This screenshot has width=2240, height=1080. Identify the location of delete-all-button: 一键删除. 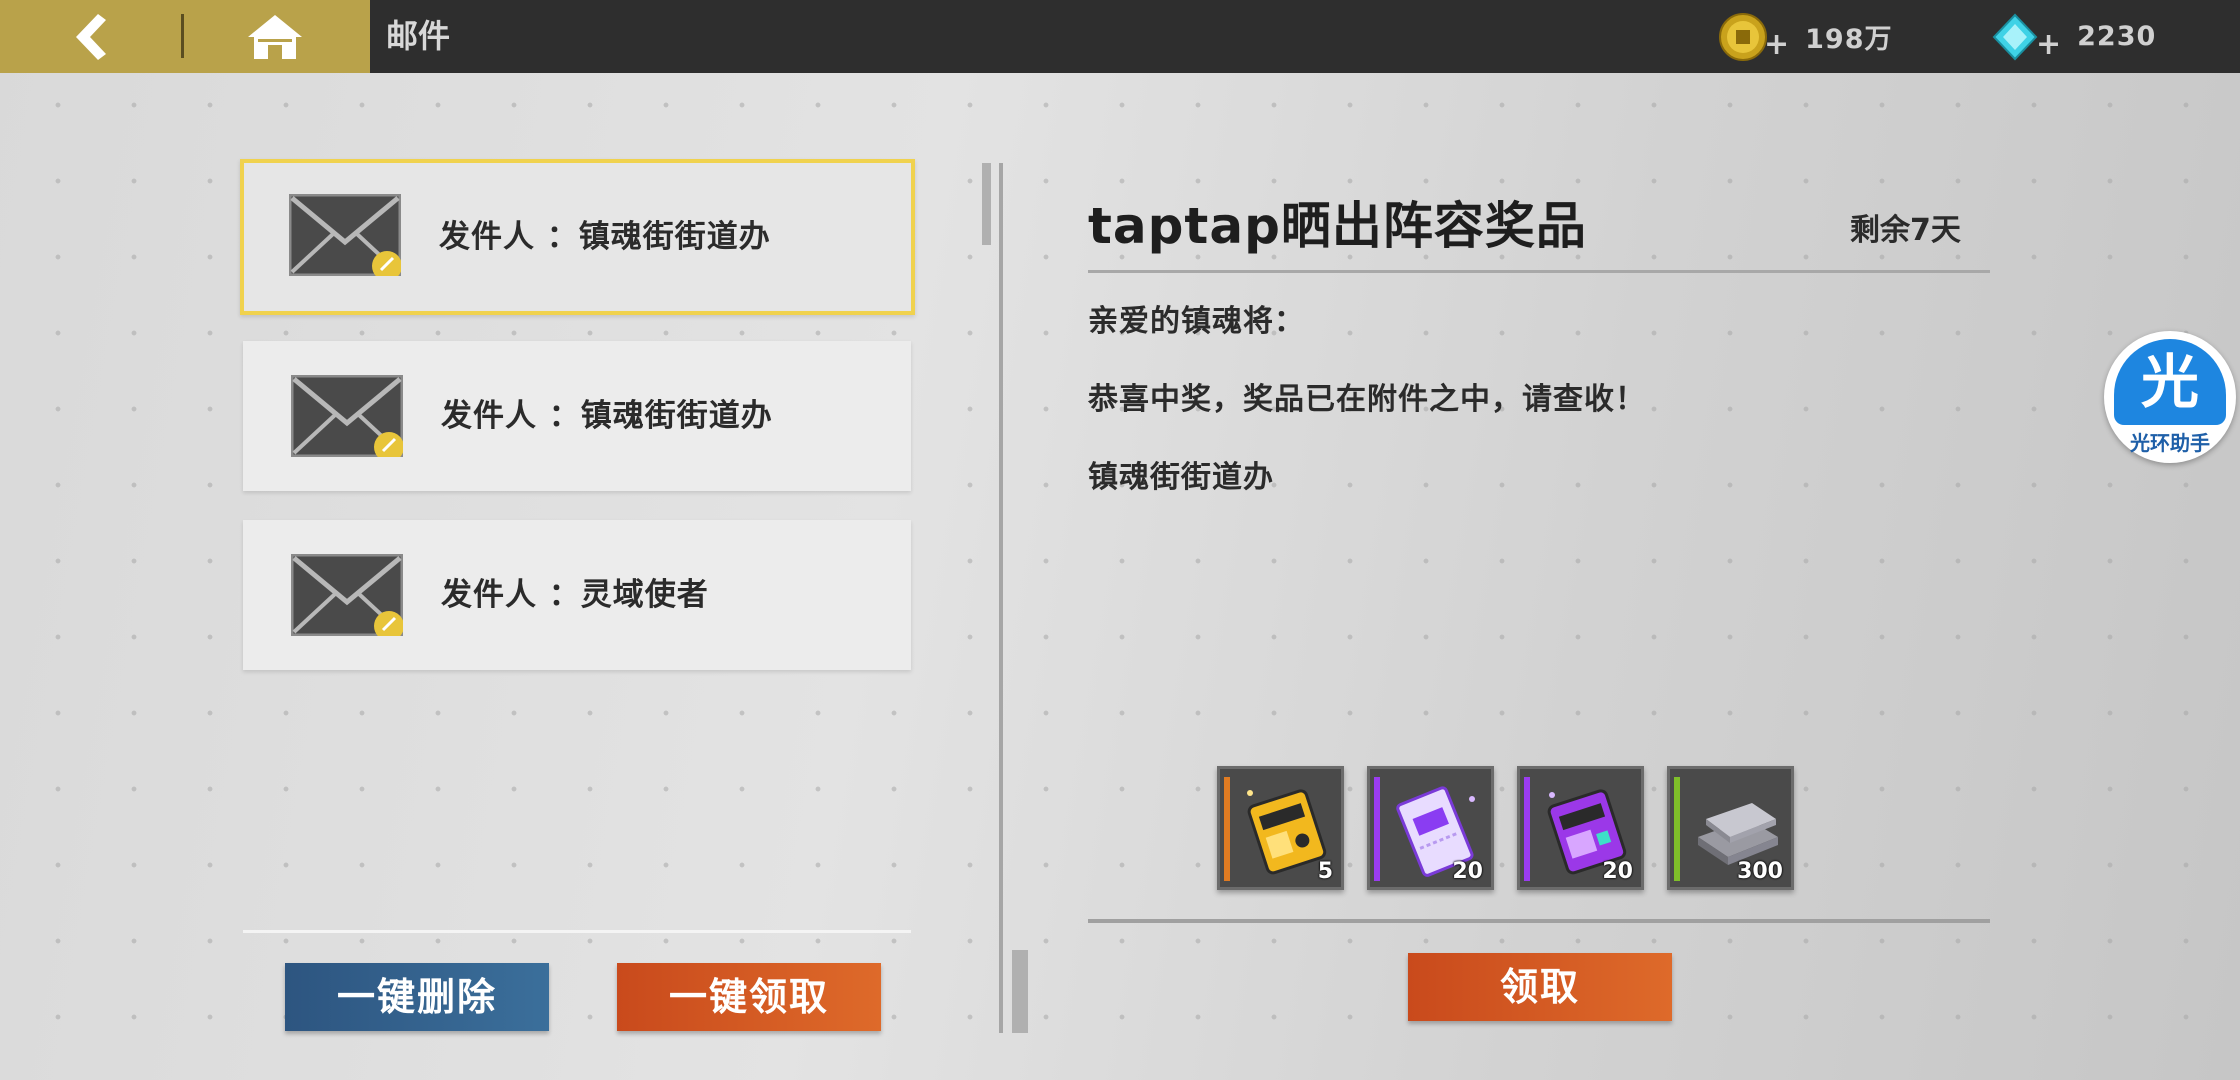
(417, 997).